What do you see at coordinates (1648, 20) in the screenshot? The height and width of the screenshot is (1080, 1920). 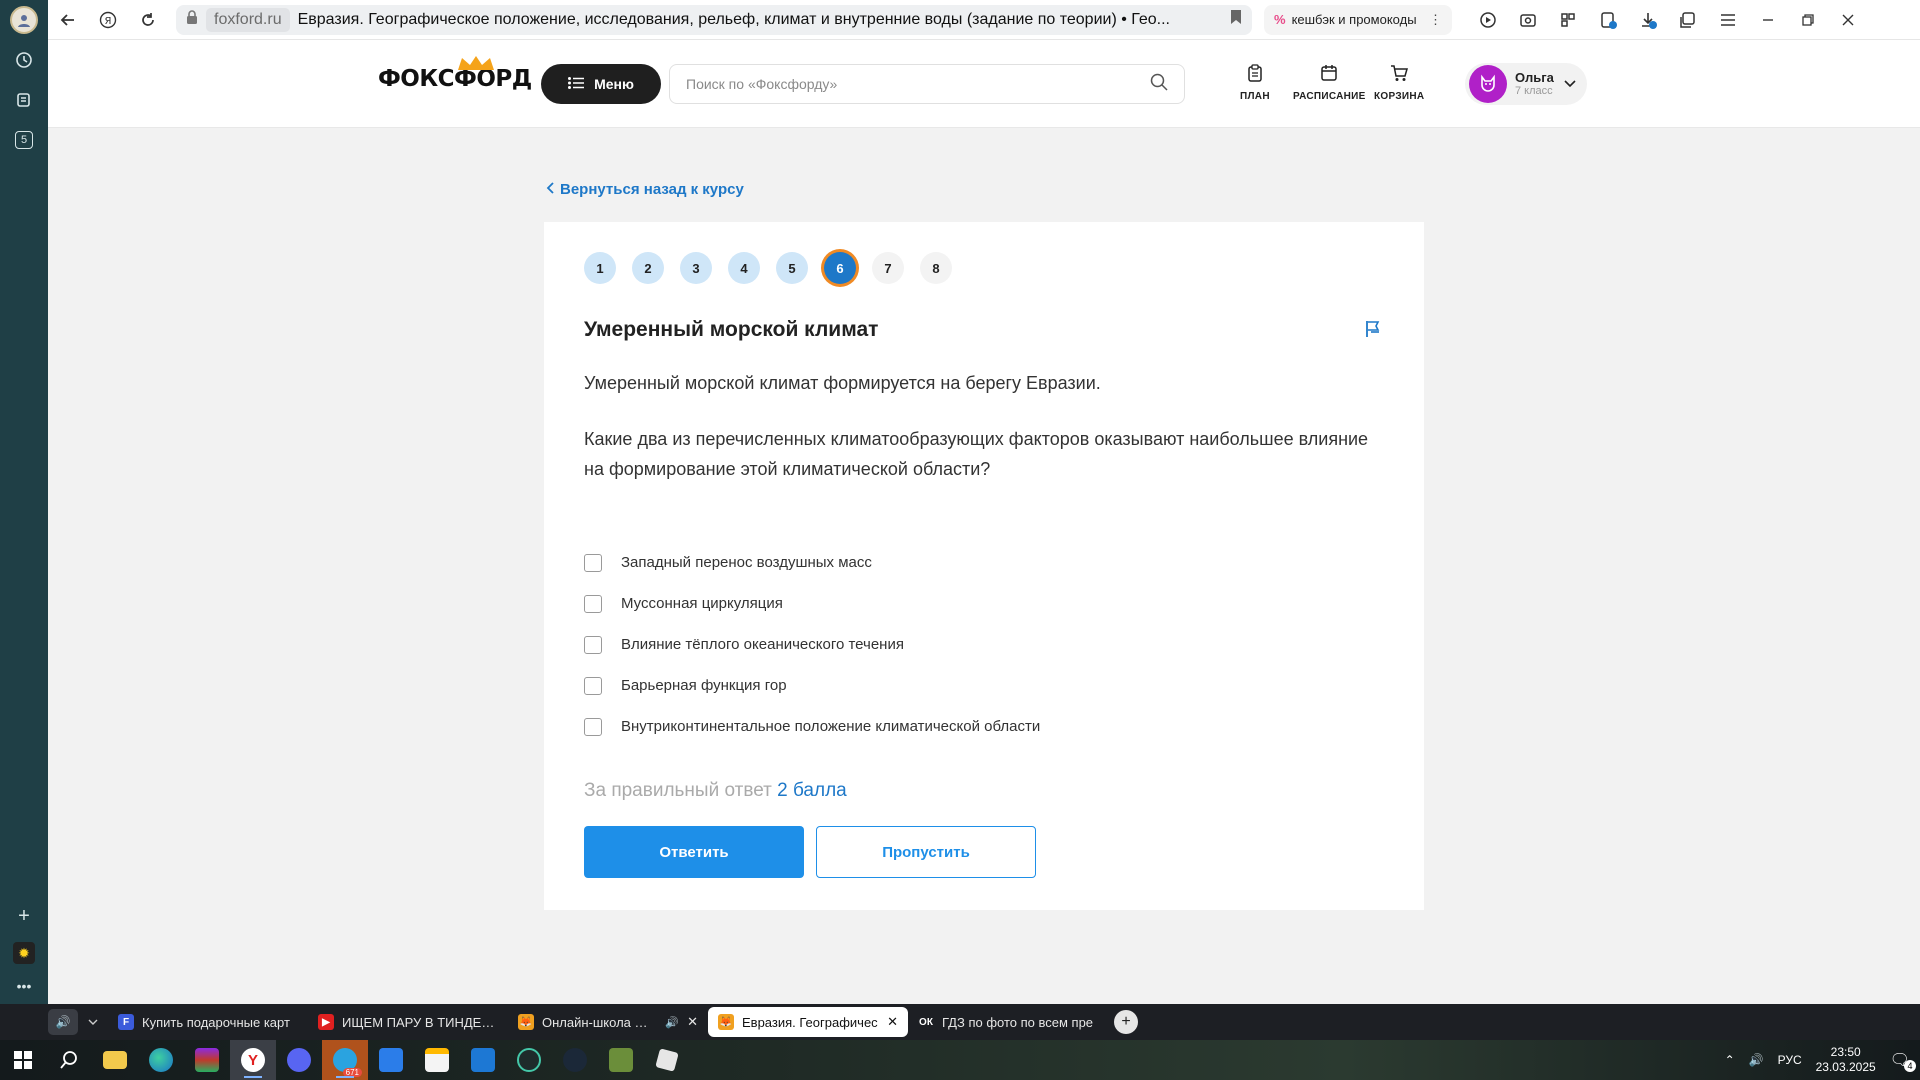 I see `downloads-icon` at bounding box center [1648, 20].